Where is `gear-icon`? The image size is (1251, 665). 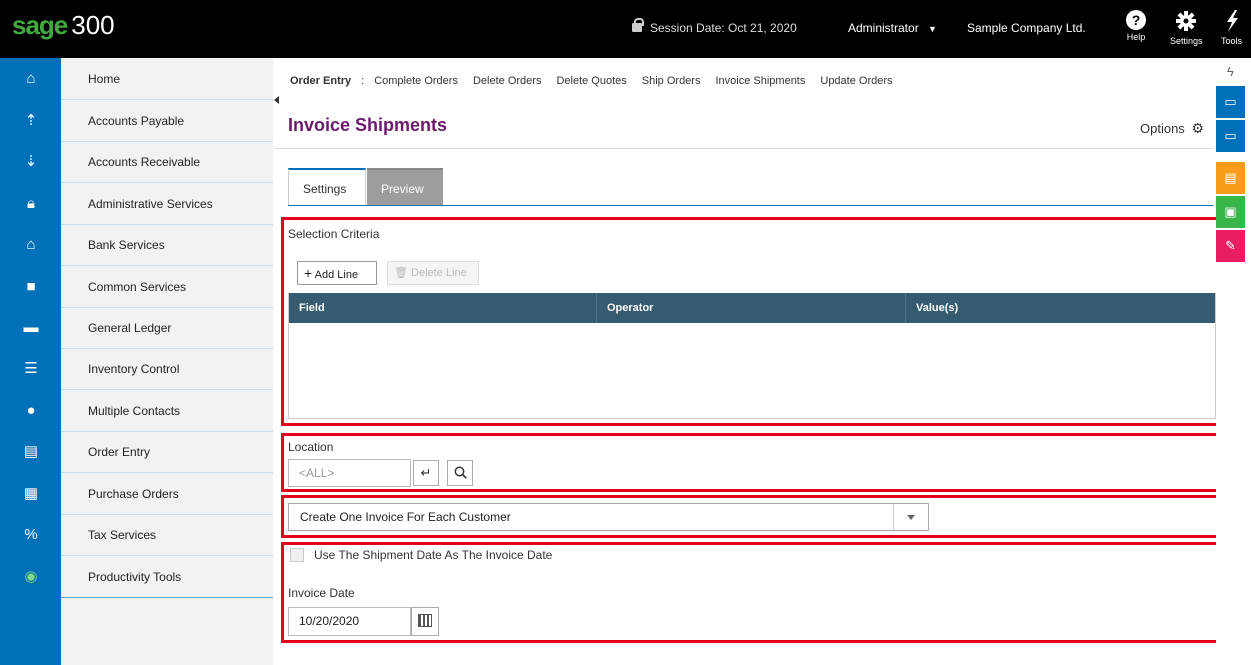 gear-icon is located at coordinates (1186, 22).